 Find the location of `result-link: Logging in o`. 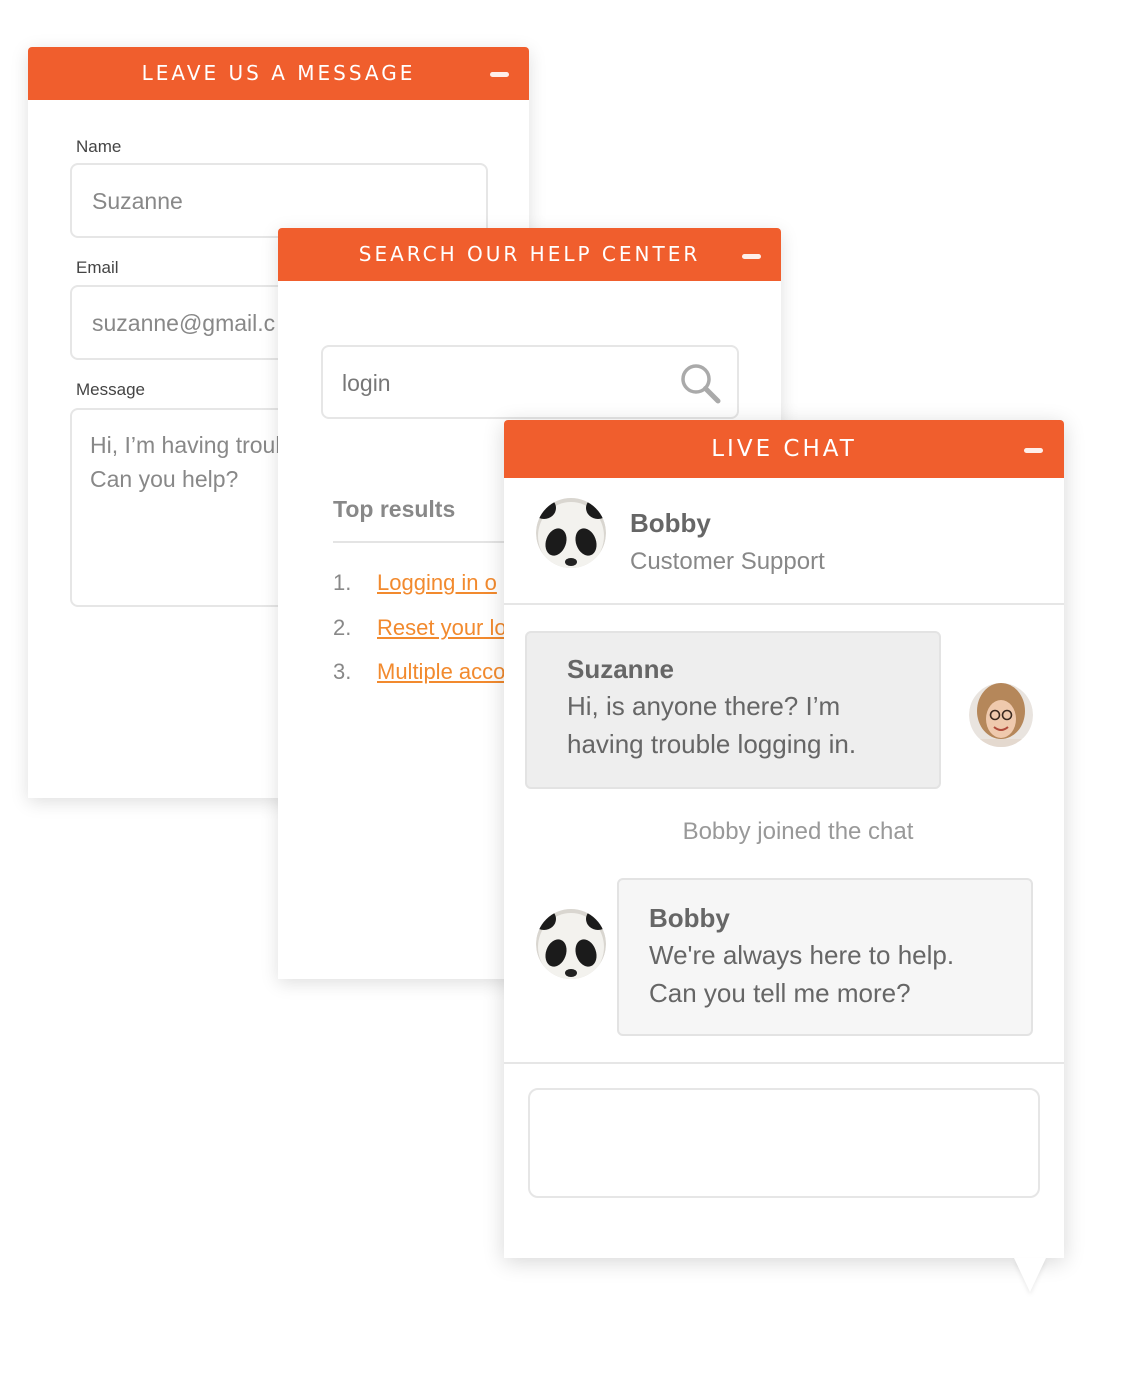

result-link: Logging in o is located at coordinates (437, 582).